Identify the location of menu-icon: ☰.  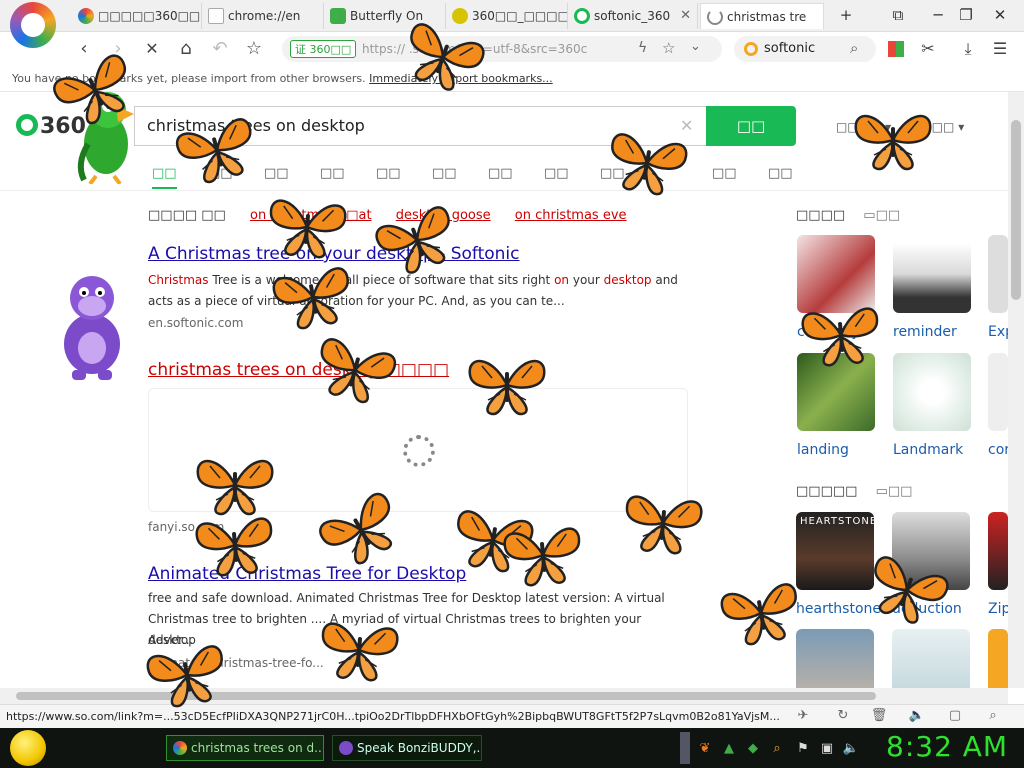
(1000, 49).